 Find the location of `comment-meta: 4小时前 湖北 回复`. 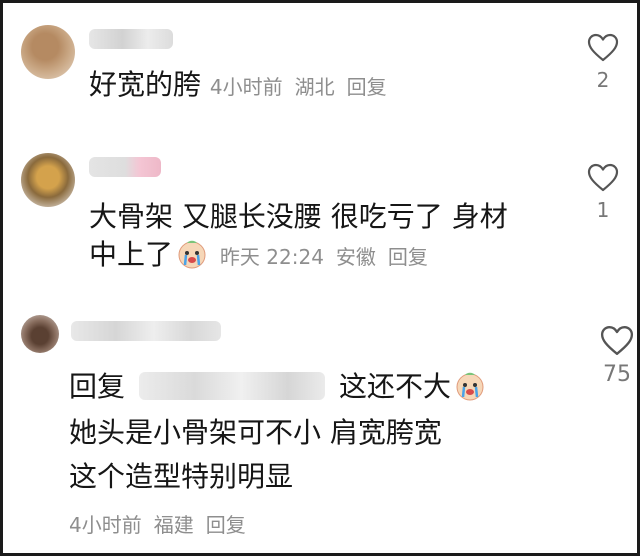

comment-meta: 4小时前 湖北 回复 is located at coordinates (298, 87).